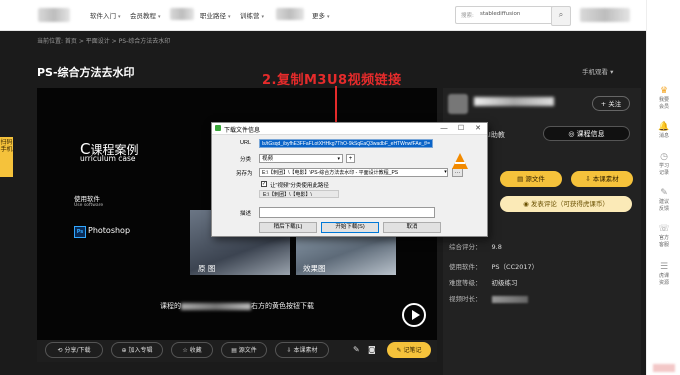 The image size is (680, 375). I want to click on rightbar-member: ♛ 我要 会员, so click(663, 98).